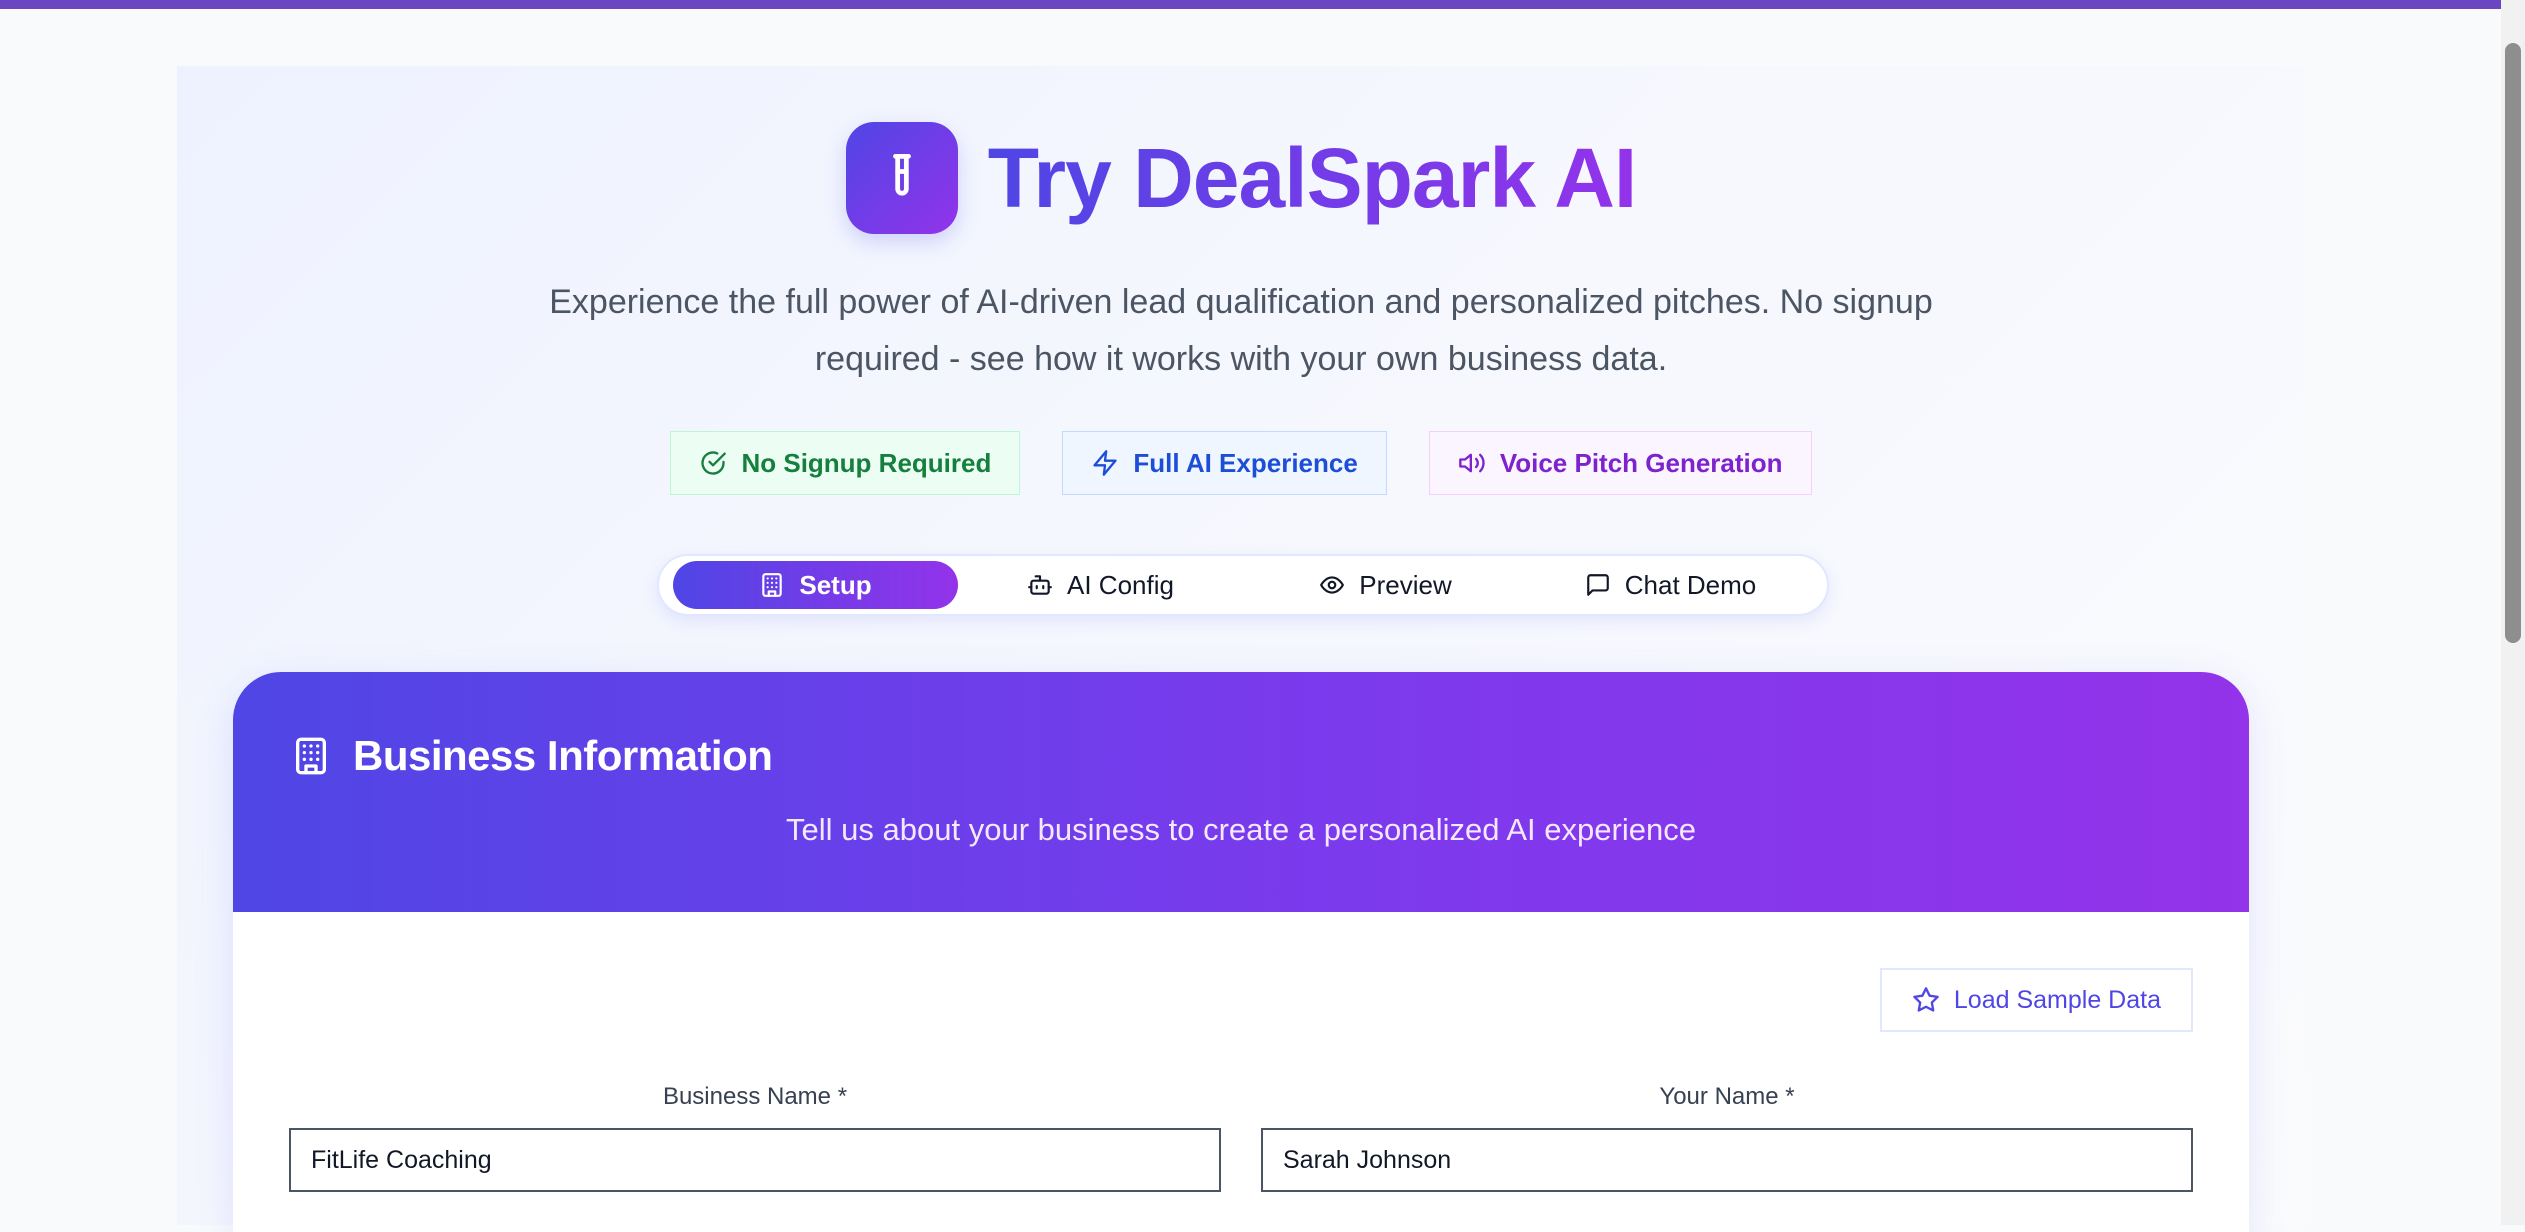 The width and height of the screenshot is (2525, 1232). I want to click on tab-ai-config: AI Config, so click(1100, 585).